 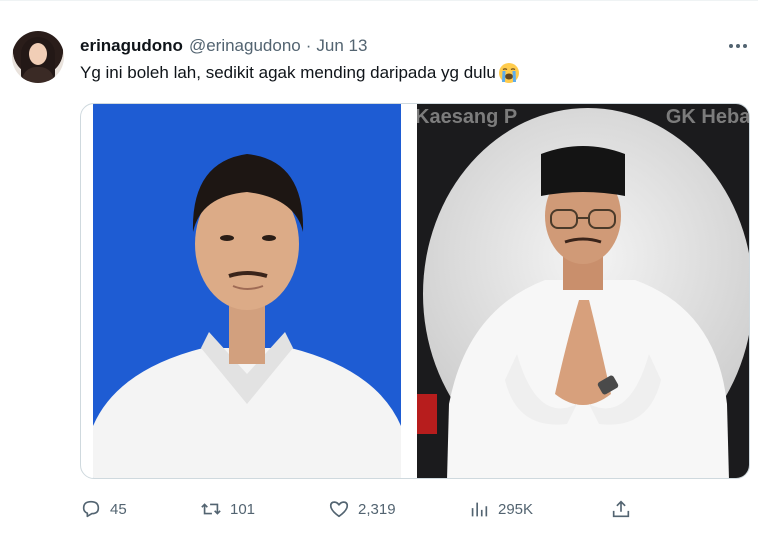 I want to click on retweet-button: 101, so click(x=227, y=509).